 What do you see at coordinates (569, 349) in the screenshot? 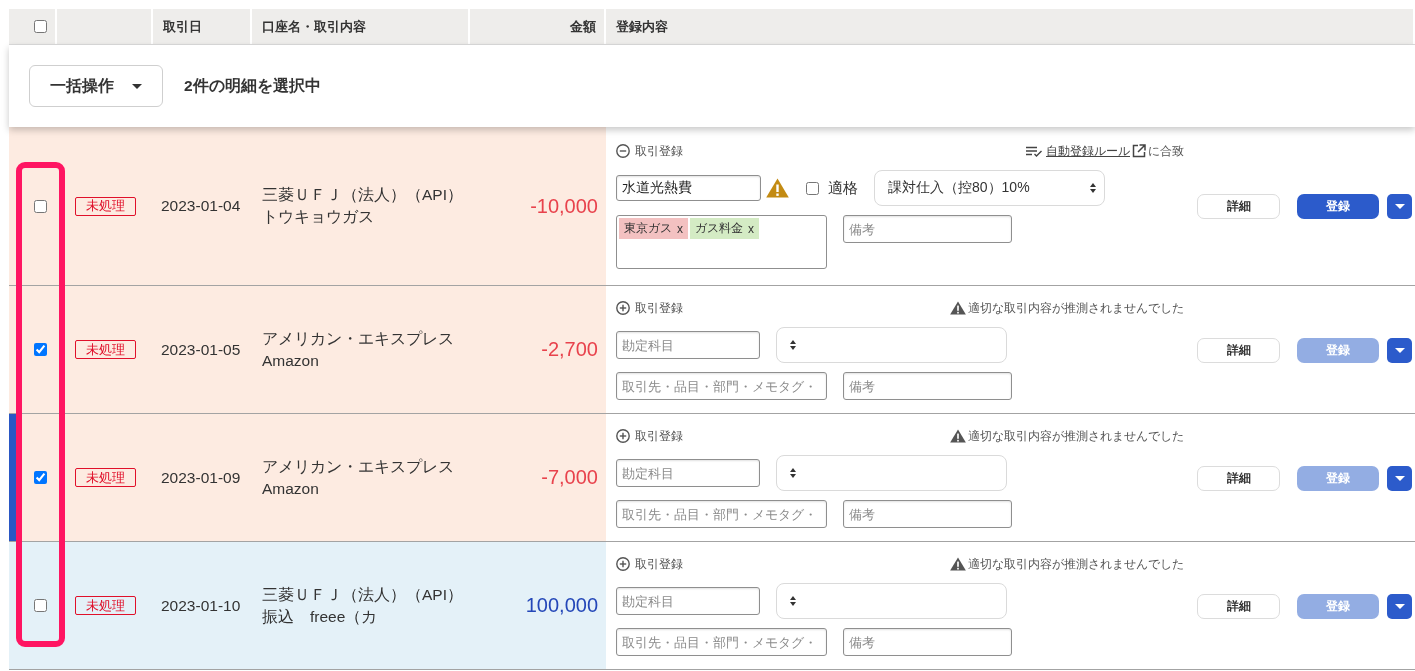
I see `amount-value: -2,700` at bounding box center [569, 349].